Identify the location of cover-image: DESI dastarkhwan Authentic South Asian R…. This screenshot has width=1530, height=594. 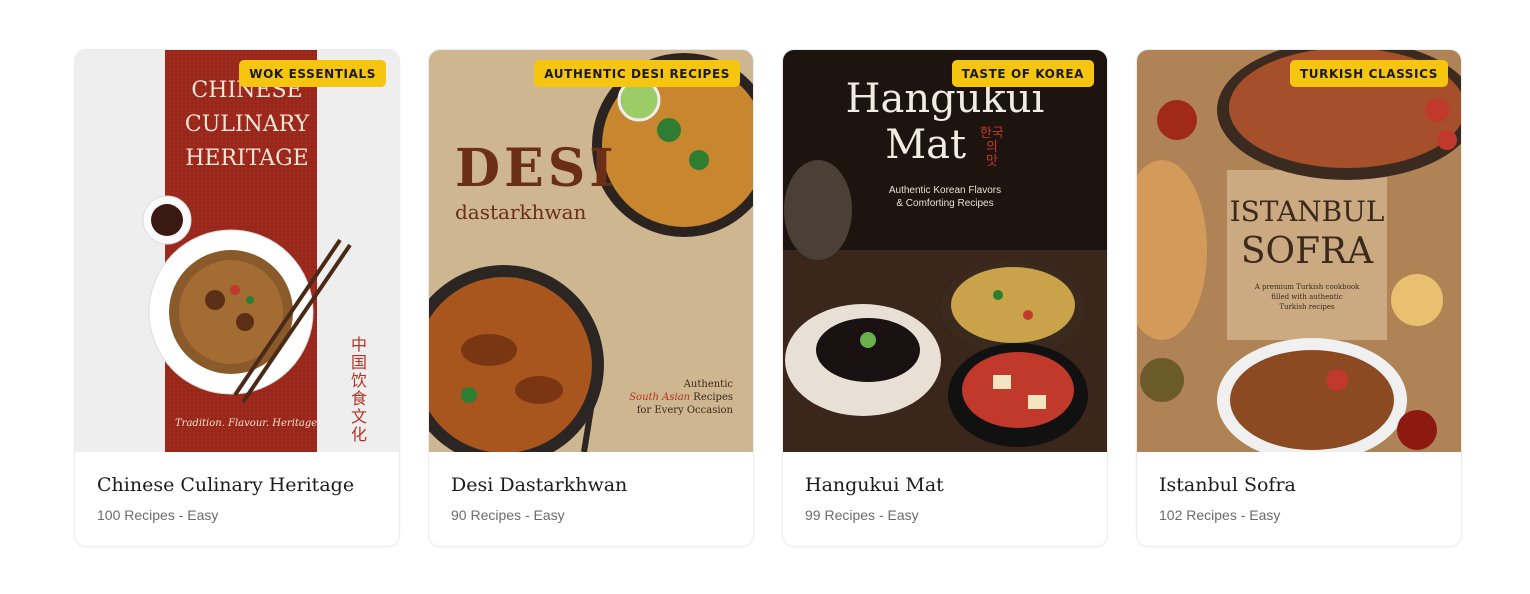
(591, 251).